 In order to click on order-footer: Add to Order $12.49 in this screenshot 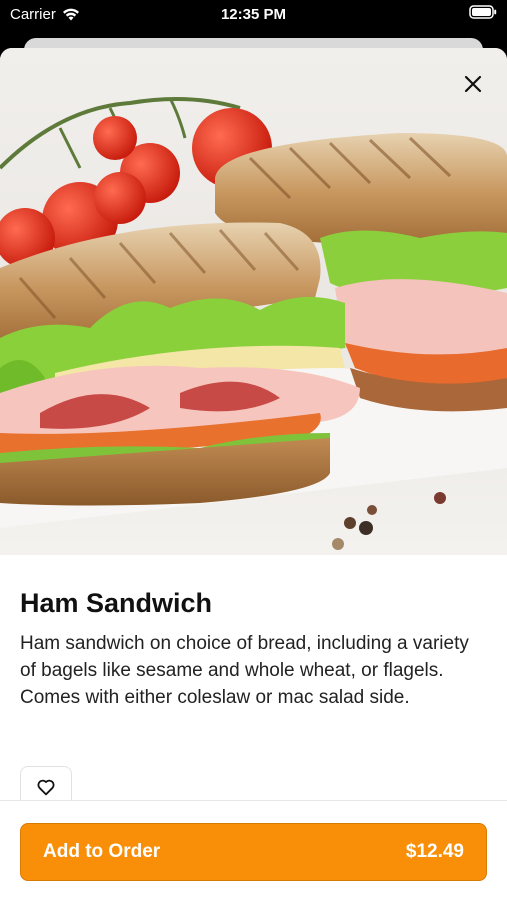, I will do `click(253, 850)`.